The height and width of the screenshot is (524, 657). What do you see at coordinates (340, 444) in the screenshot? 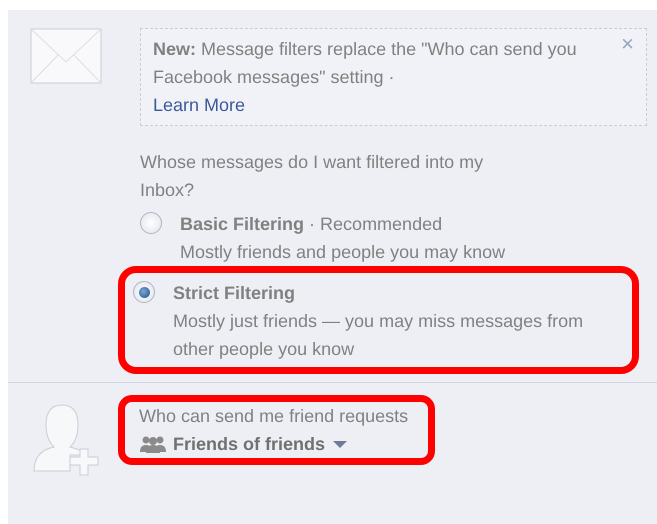
I see `caret-icon` at bounding box center [340, 444].